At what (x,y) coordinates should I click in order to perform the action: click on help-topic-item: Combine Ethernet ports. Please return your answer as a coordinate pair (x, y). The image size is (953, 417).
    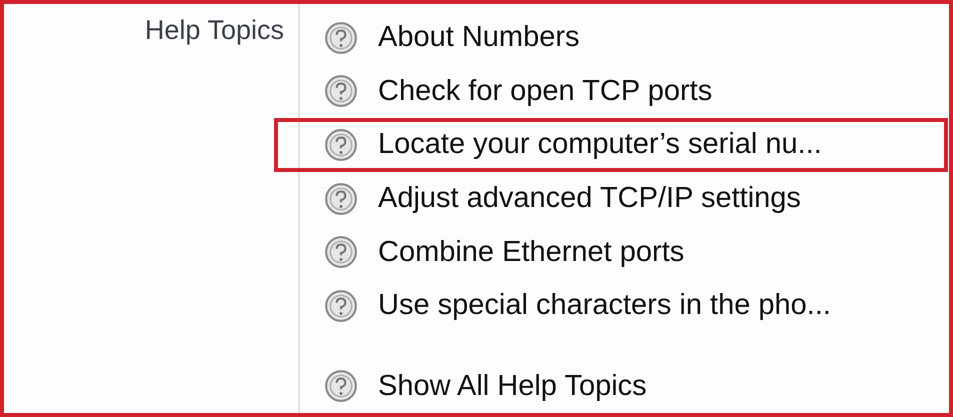
    Looking at the image, I should click on (624, 252).